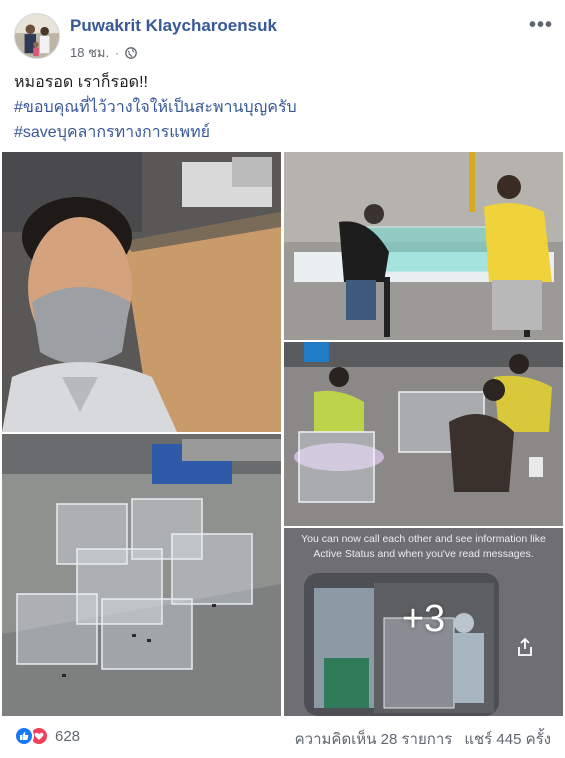 The width and height of the screenshot is (565, 758). Describe the element at coordinates (423, 246) in the screenshot. I see `photo-workers-table` at that location.